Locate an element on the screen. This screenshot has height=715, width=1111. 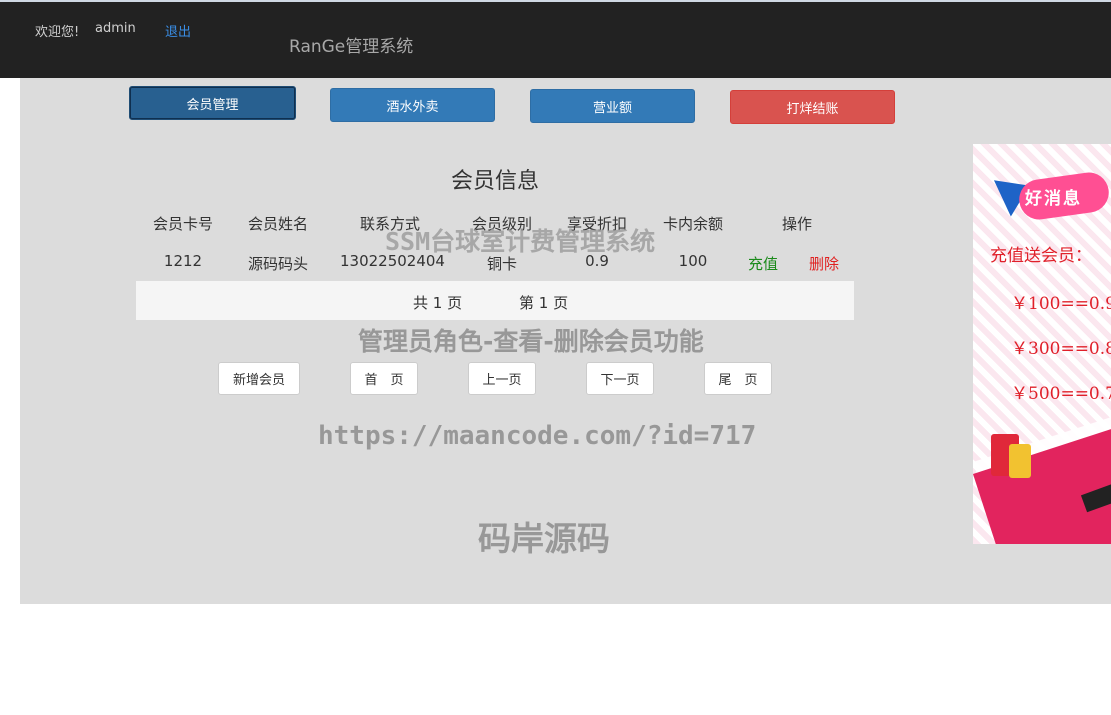
pager-current-page: 第 1 页 is located at coordinates (544, 303).